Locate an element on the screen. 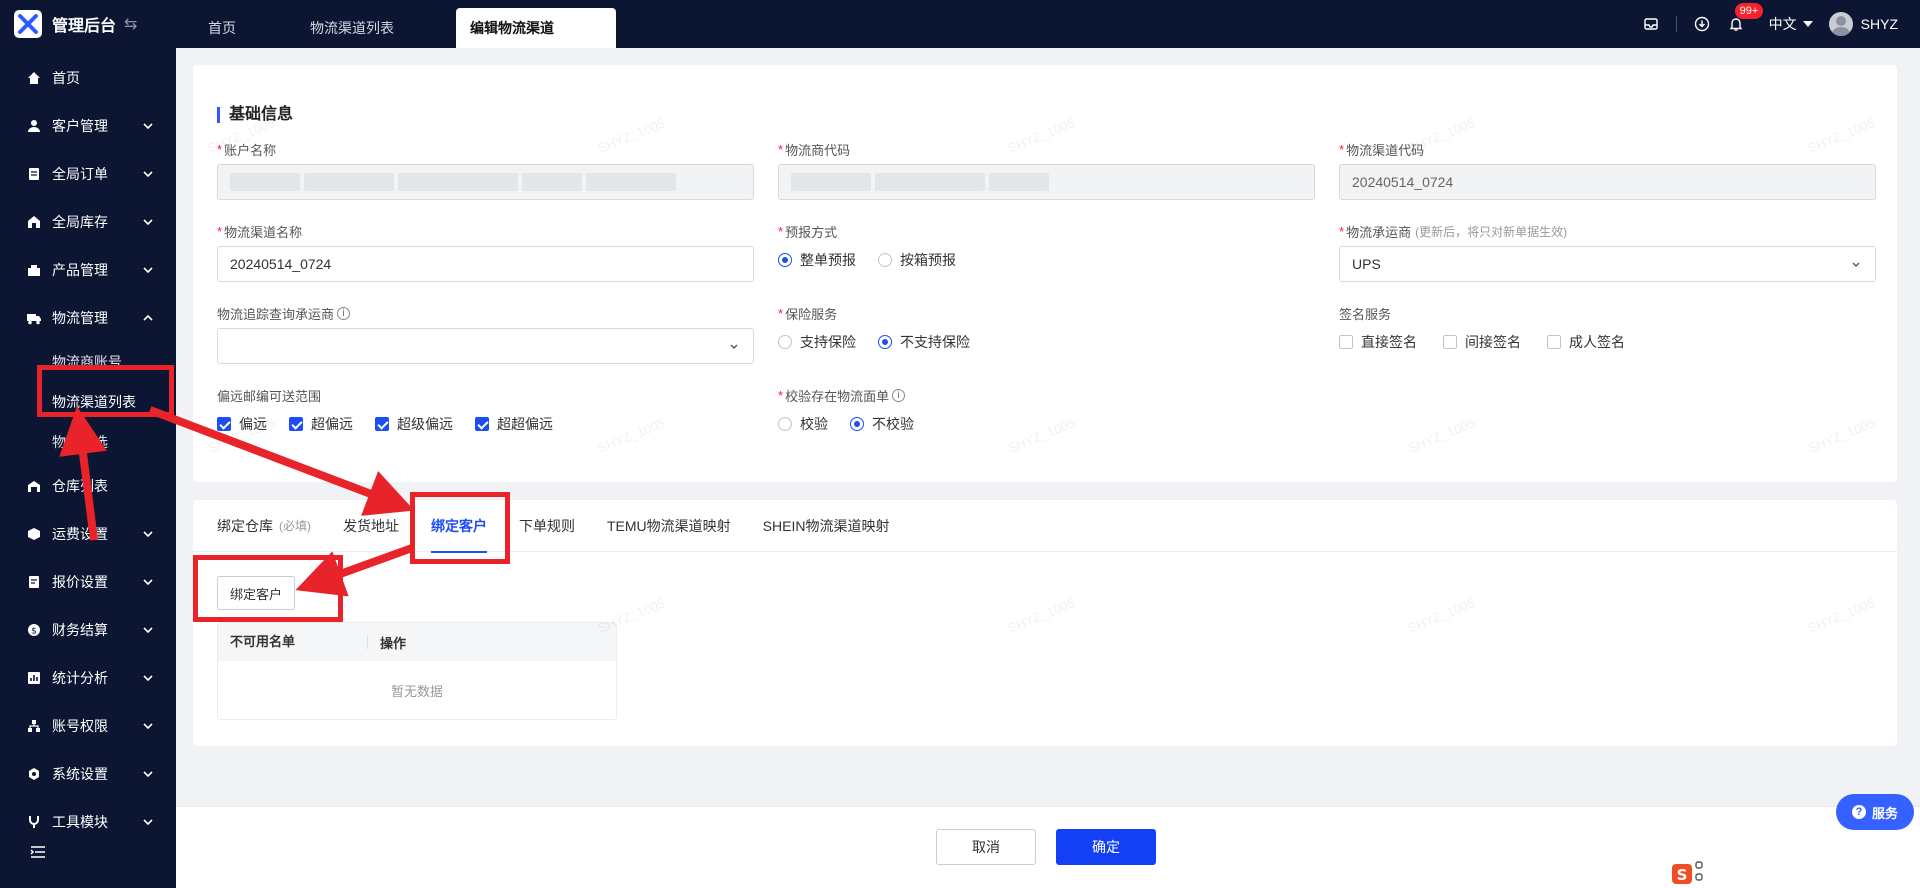  checkbox-label: 偏远 is located at coordinates (253, 424).